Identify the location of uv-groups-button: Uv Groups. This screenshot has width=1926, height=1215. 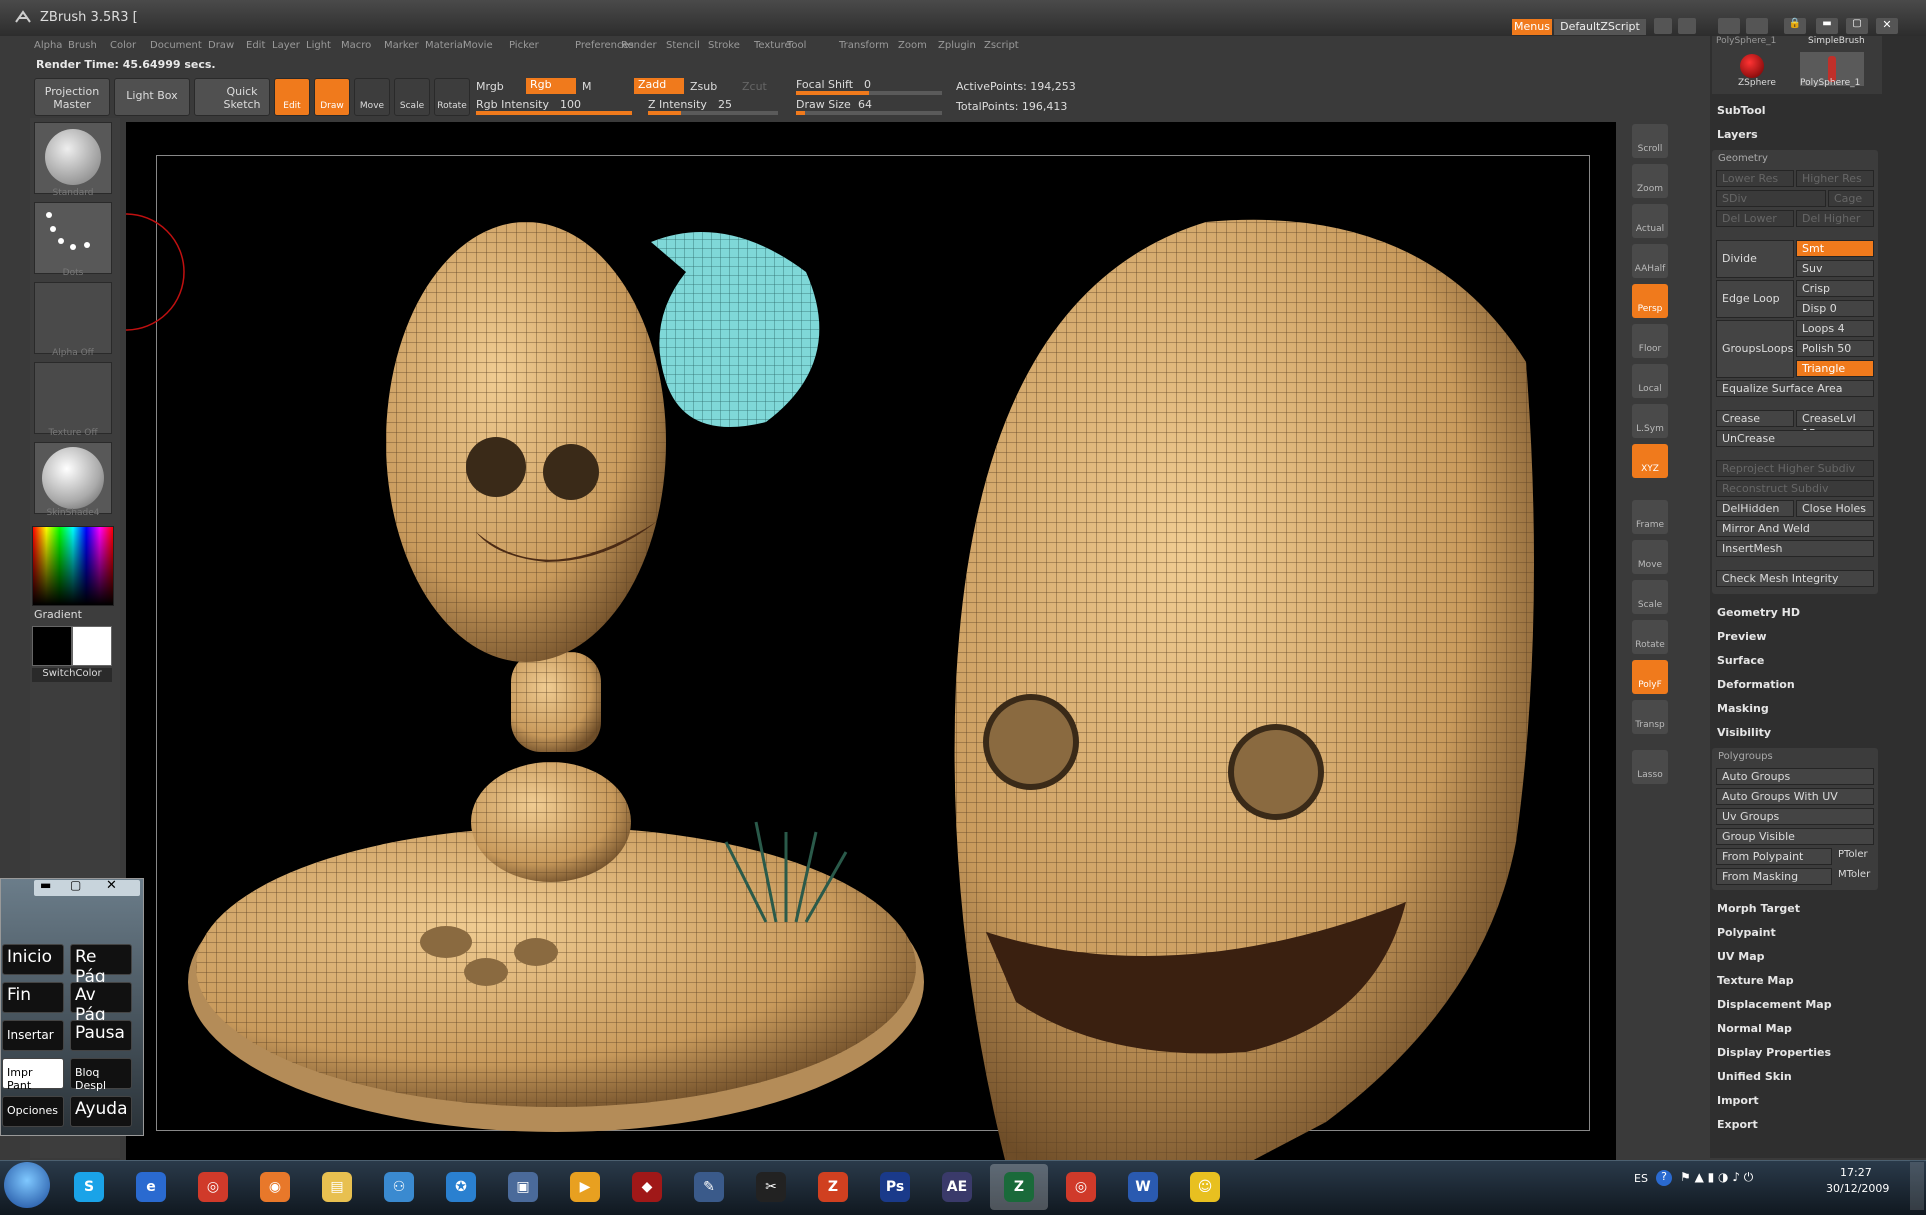
(1795, 816).